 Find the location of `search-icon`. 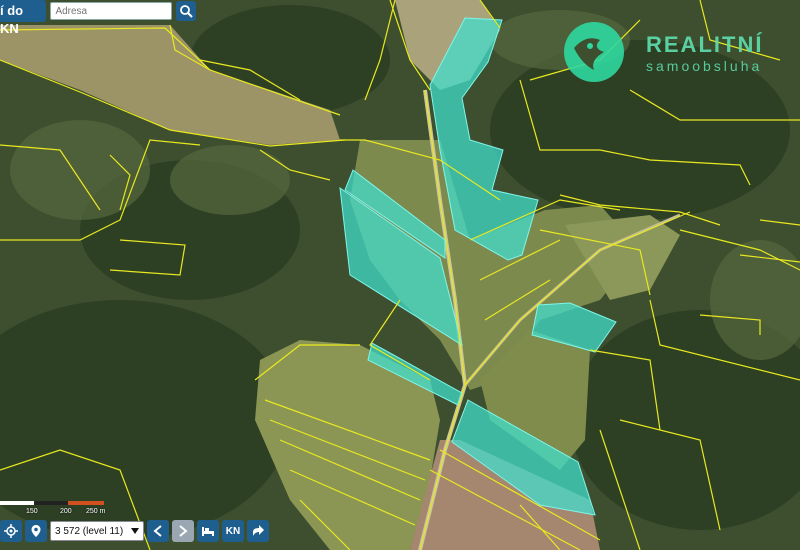

search-icon is located at coordinates (186, 11).